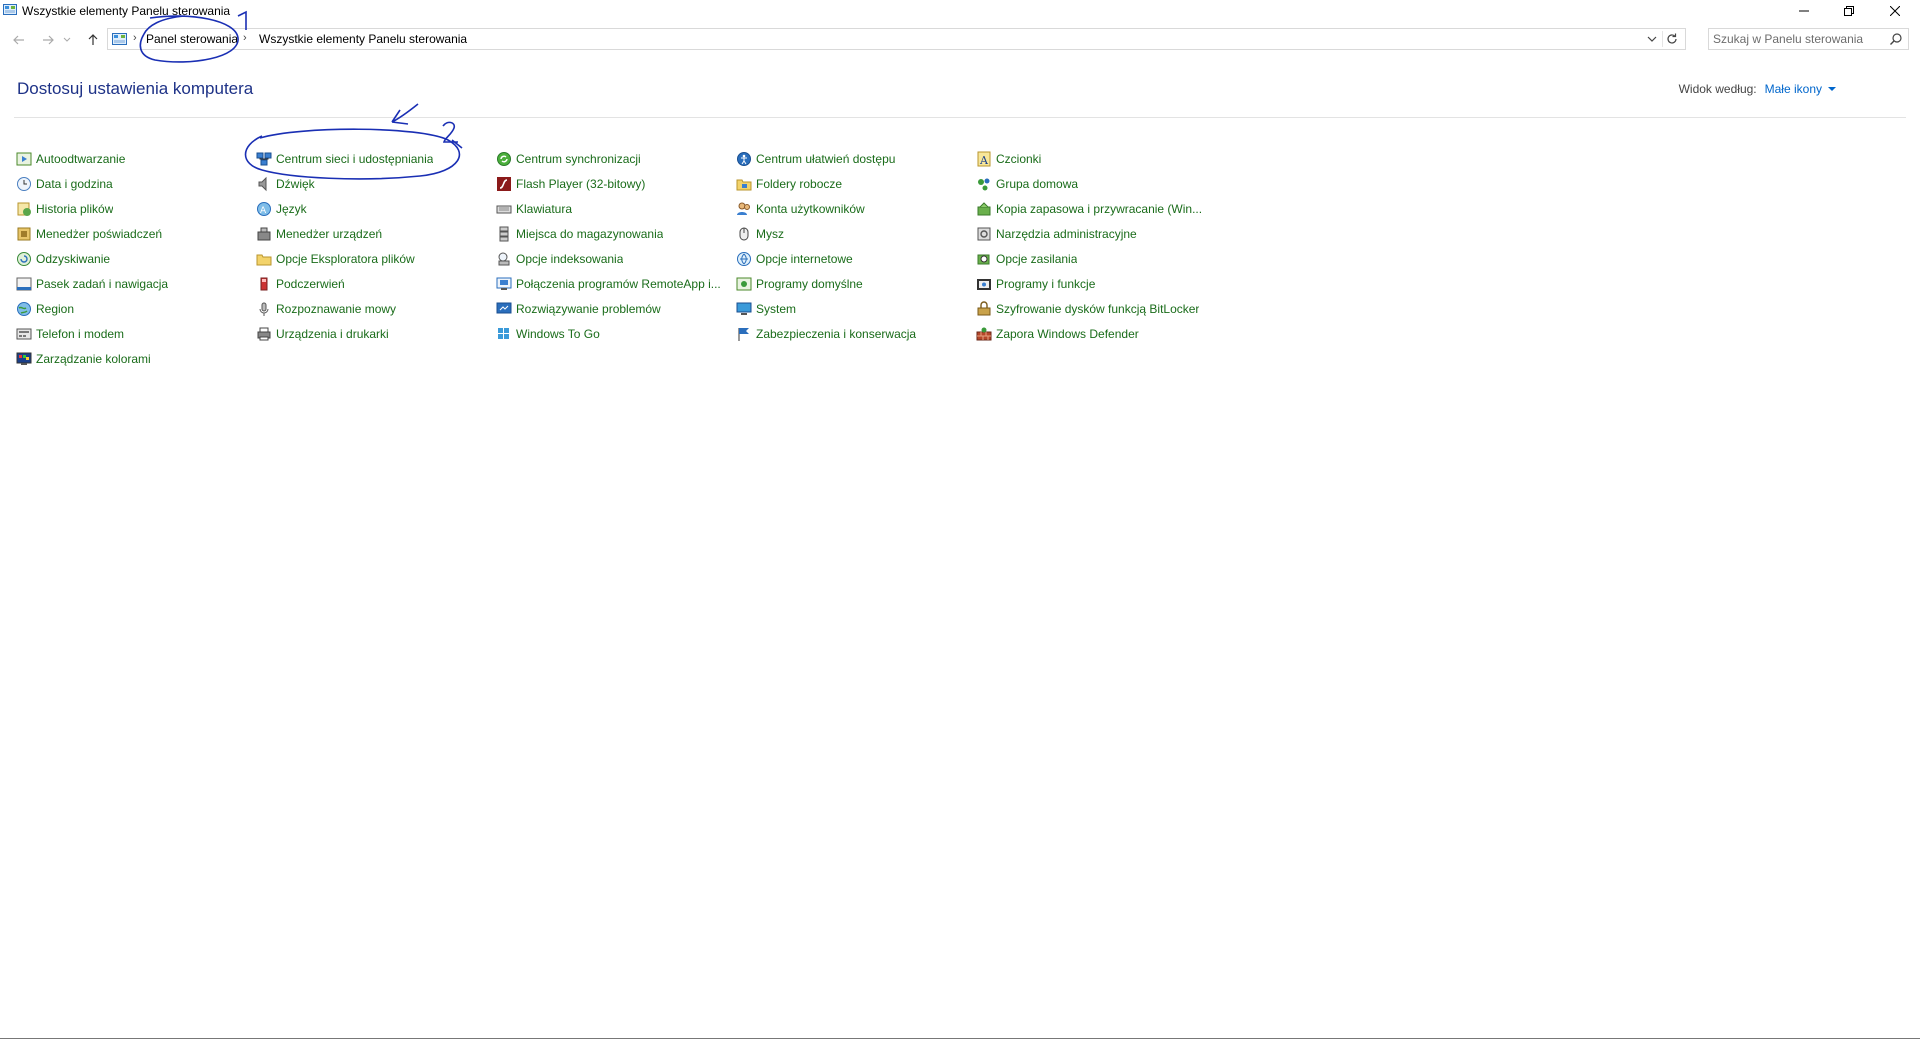  I want to click on control-panel-item: Centrum sieci i udostępniania, so click(376, 158).